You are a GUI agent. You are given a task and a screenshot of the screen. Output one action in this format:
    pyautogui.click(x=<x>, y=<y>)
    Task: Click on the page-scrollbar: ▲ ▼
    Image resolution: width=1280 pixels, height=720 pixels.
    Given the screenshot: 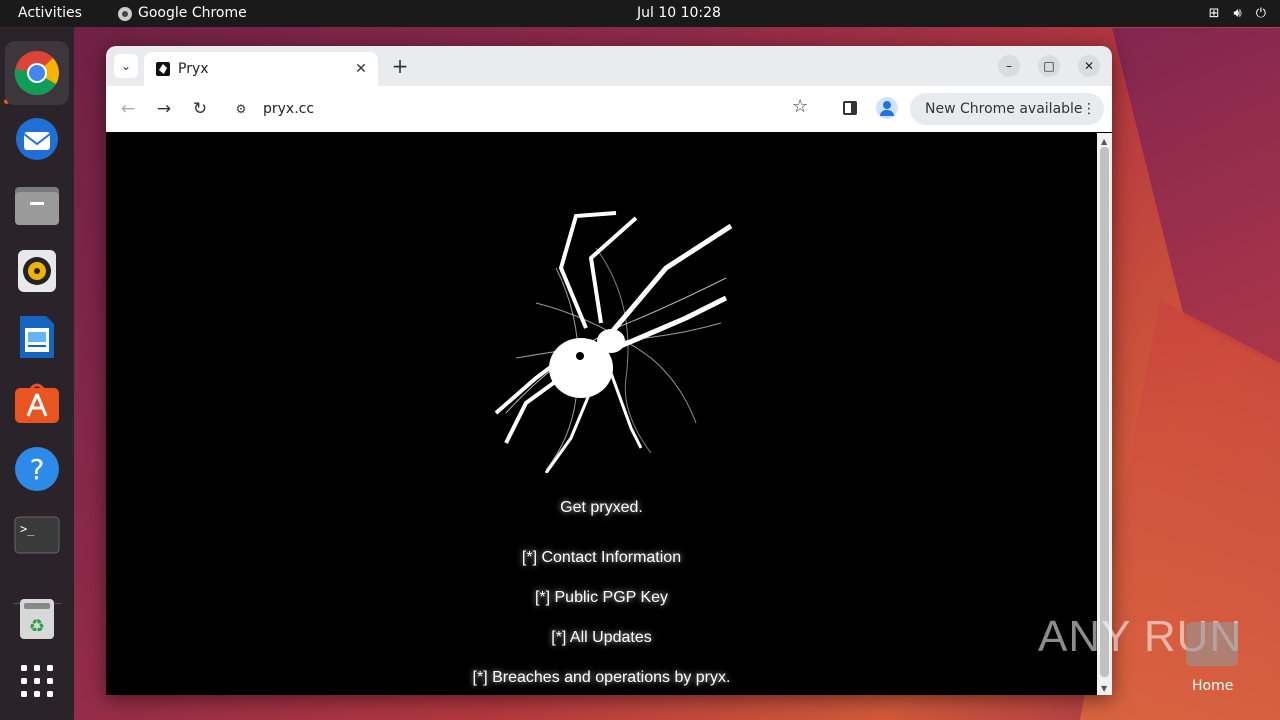 What is the action you would take?
    pyautogui.click(x=1104, y=414)
    